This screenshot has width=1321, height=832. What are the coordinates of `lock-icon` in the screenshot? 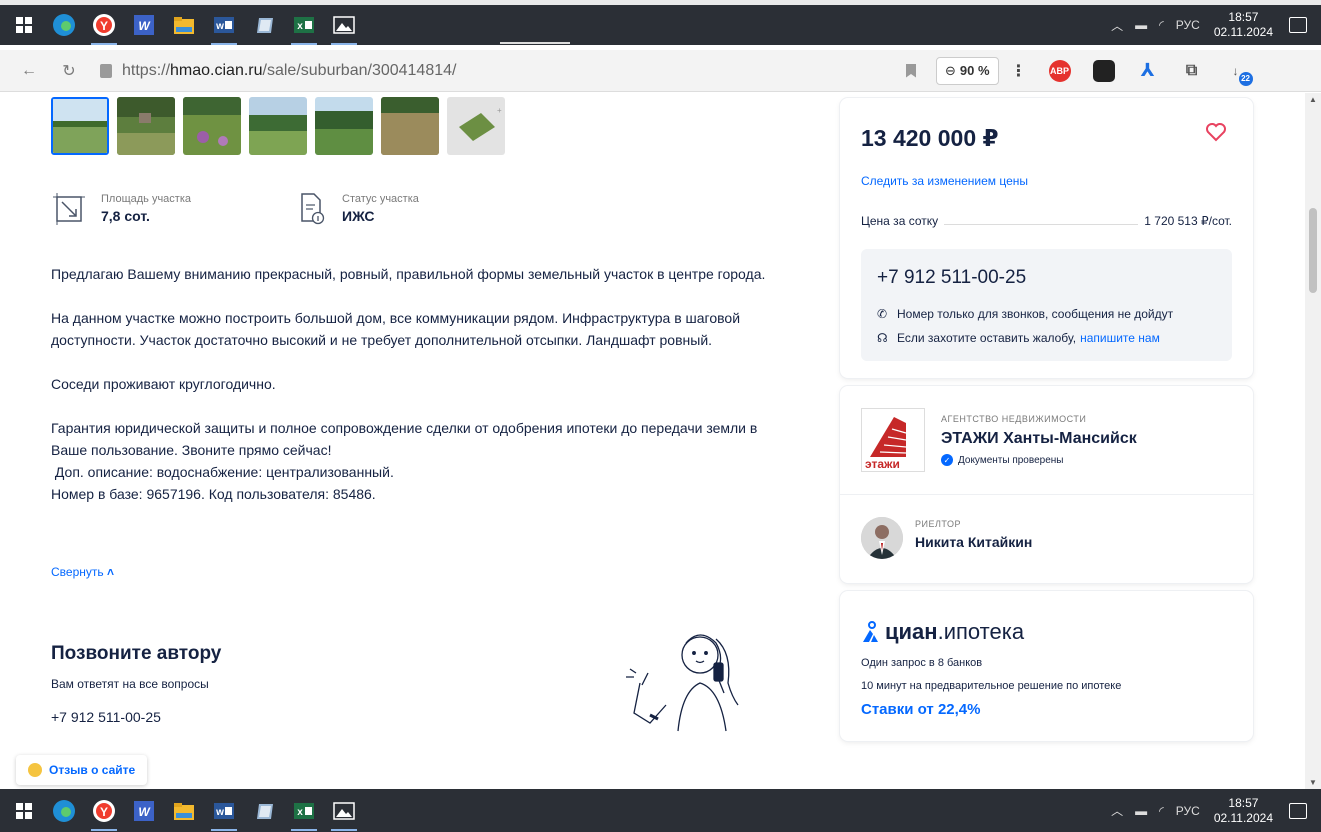 It's located at (106, 70).